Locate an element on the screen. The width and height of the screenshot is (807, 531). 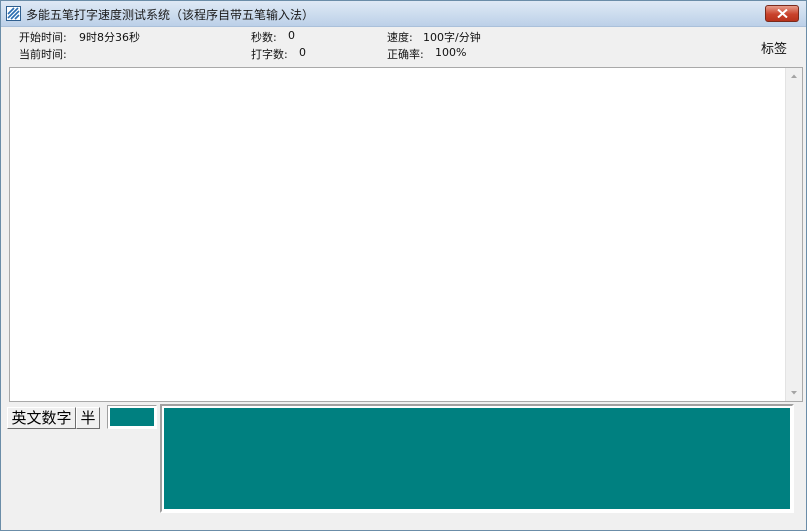
vertical-scrollbar is located at coordinates (793, 234).